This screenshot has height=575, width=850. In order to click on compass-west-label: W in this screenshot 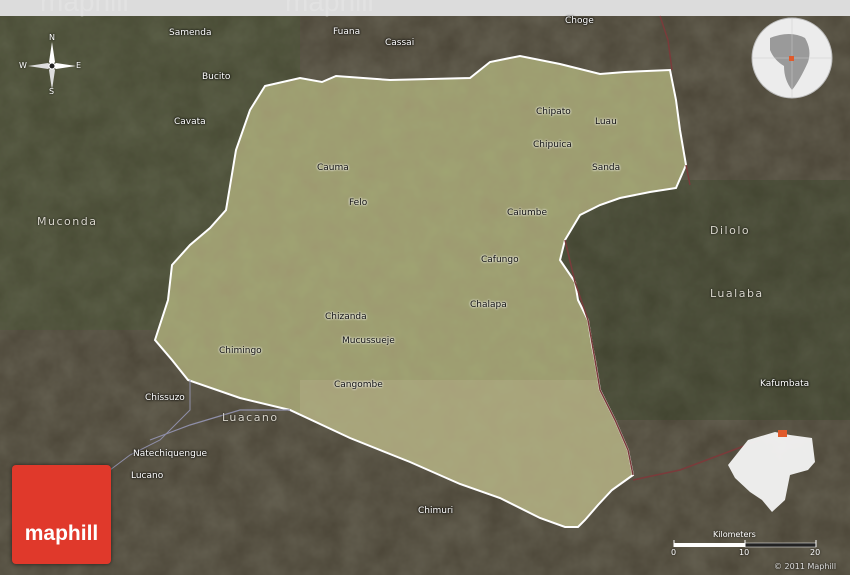, I will do `click(23, 65)`.